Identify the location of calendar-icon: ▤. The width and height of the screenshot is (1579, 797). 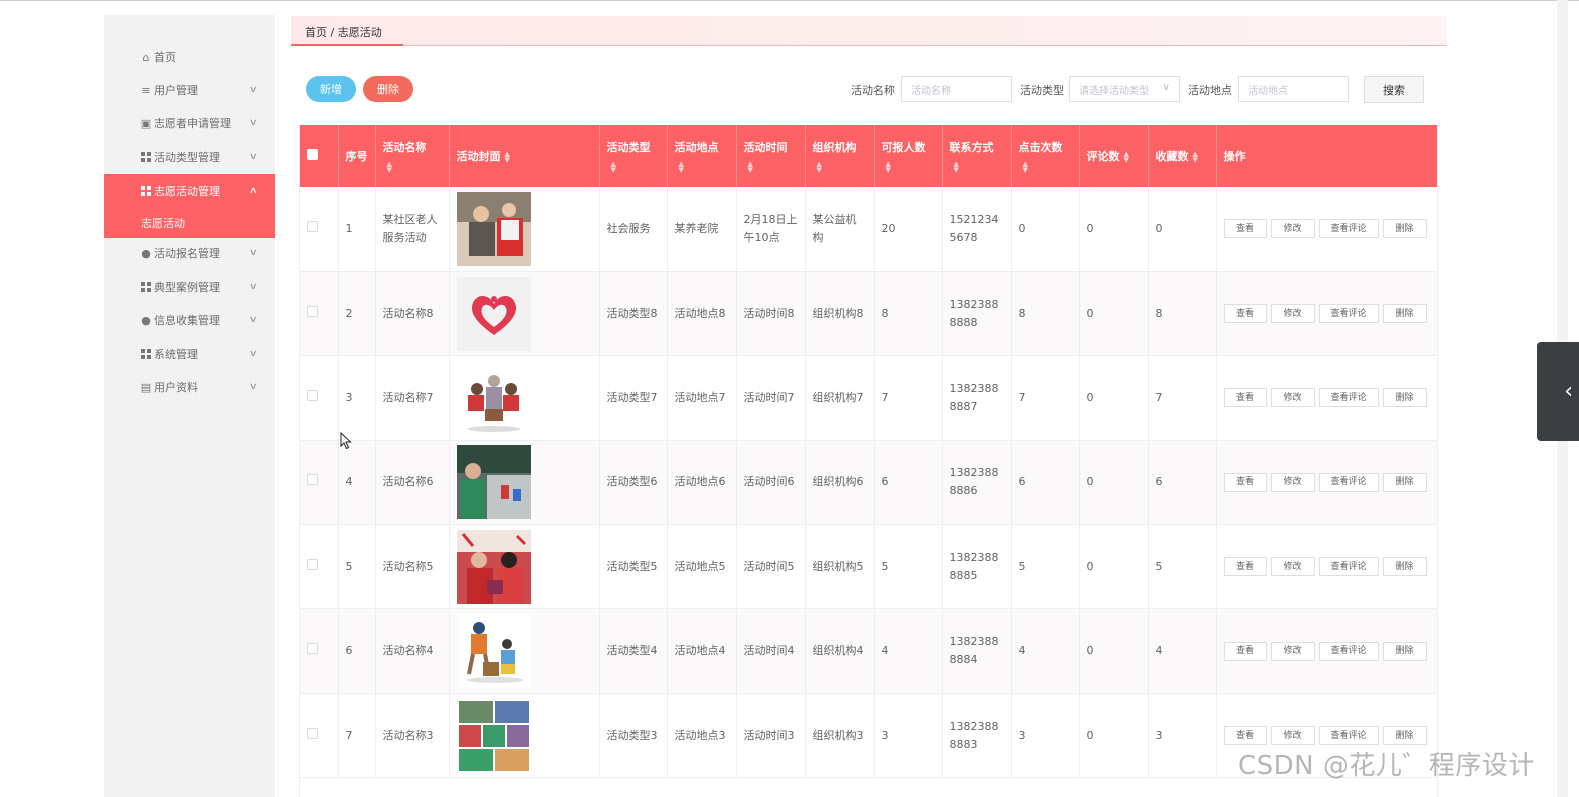
(146, 387).